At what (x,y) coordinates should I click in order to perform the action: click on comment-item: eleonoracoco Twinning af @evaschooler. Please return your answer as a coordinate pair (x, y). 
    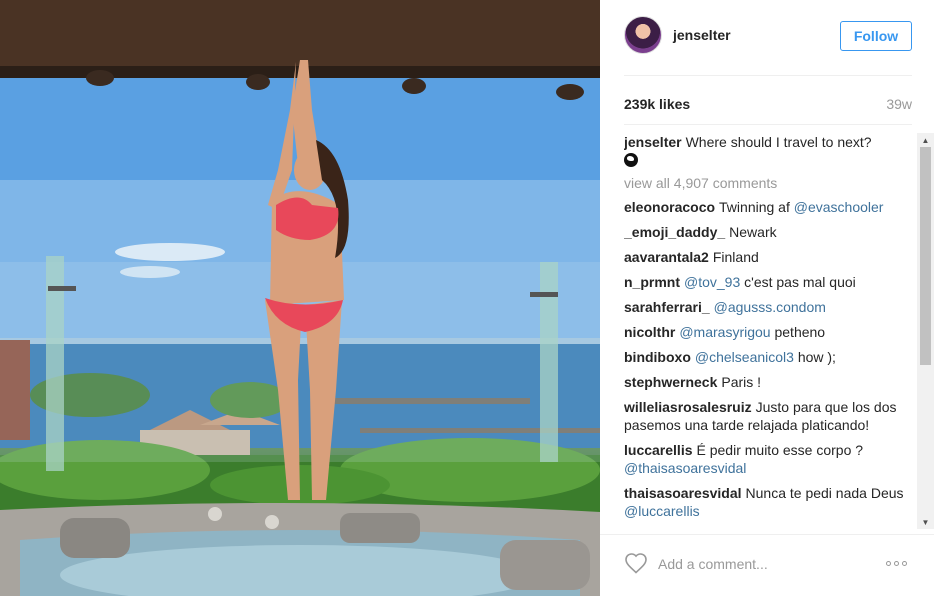
    Looking at the image, I should click on (769, 207).